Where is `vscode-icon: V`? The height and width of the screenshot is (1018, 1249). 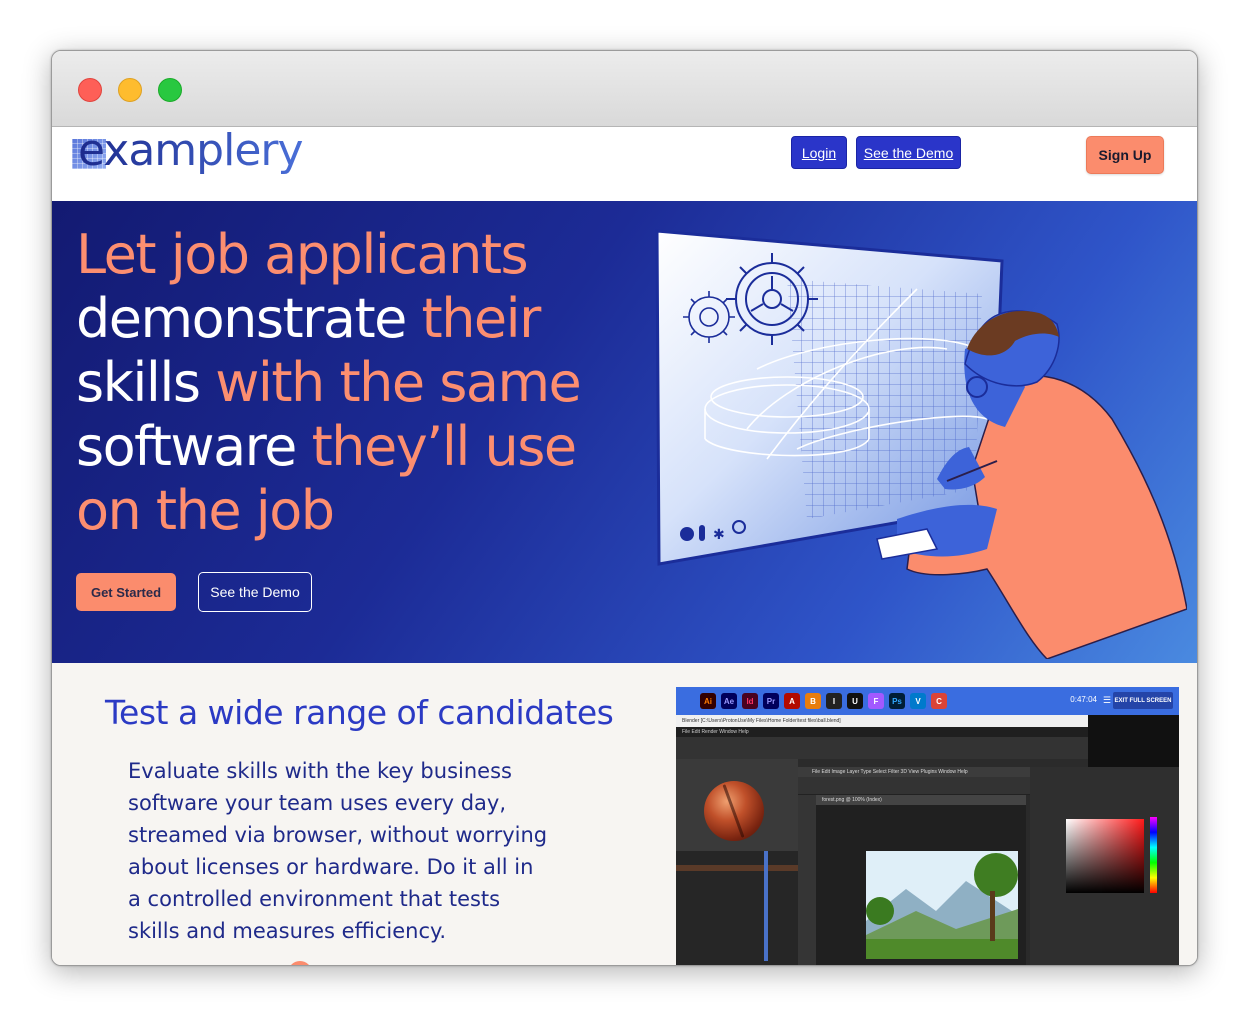
vscode-icon: V is located at coordinates (918, 701).